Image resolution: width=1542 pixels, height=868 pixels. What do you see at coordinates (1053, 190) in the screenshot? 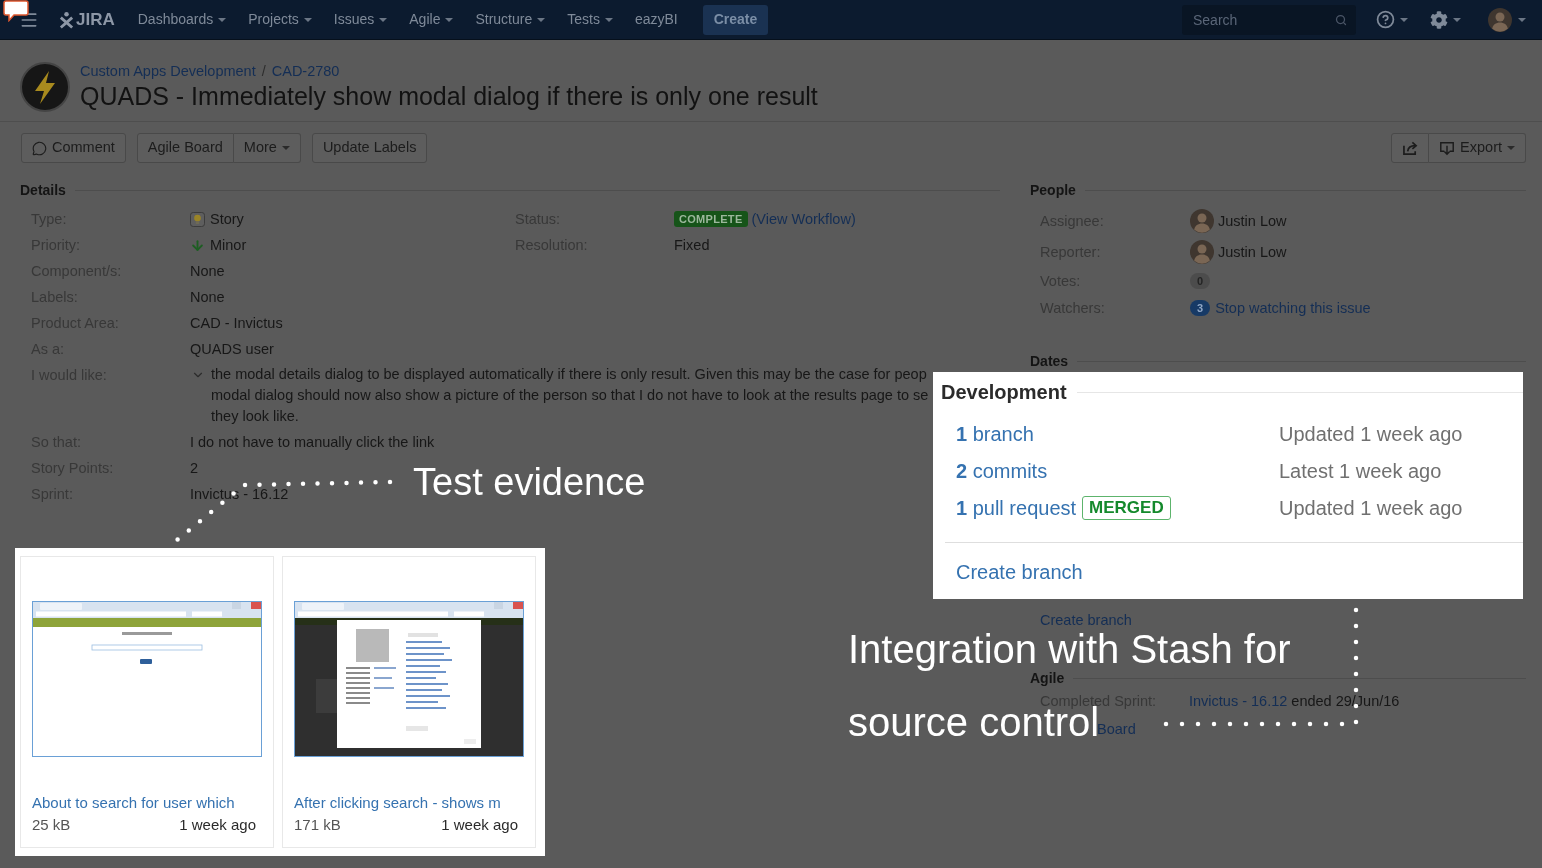
I see `section-heading: People` at bounding box center [1053, 190].